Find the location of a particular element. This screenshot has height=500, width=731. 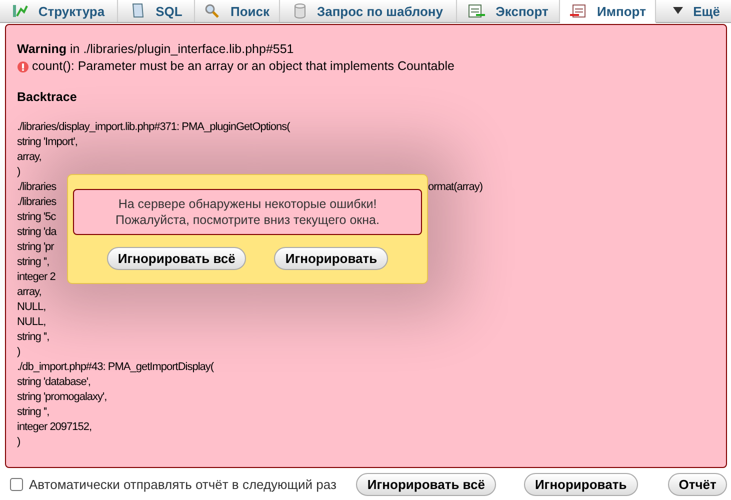

backtrace-line: ./libraries/display_import.lib.php#371: PMA_pluginGetOptions( is located at coordinates (153, 128).